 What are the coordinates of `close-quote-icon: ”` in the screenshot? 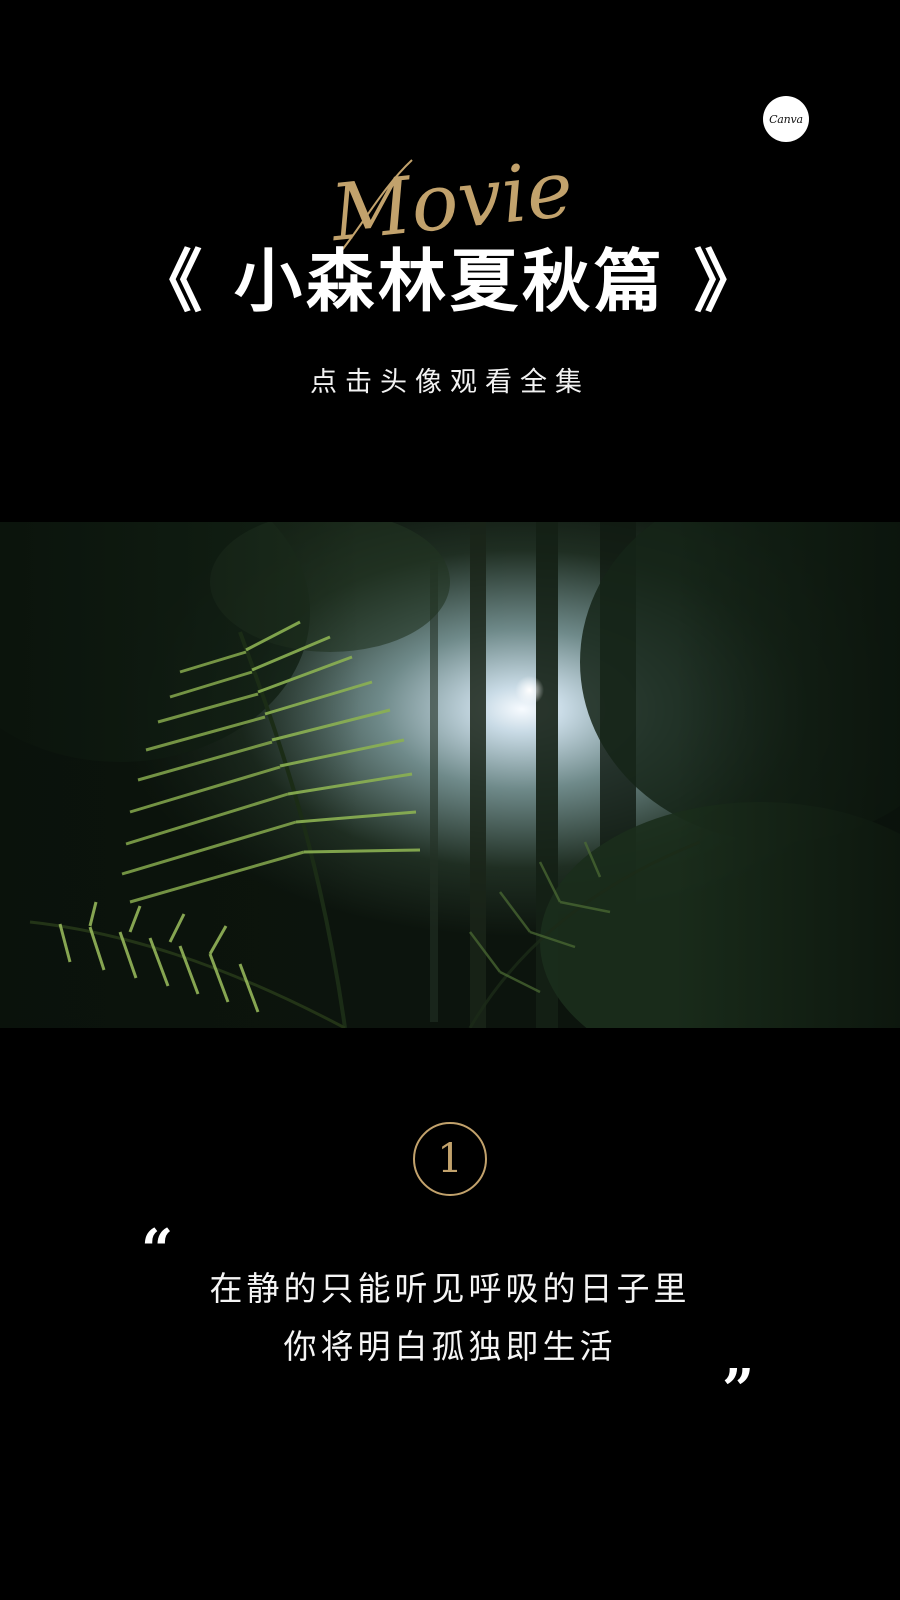 It's located at (738, 1390).